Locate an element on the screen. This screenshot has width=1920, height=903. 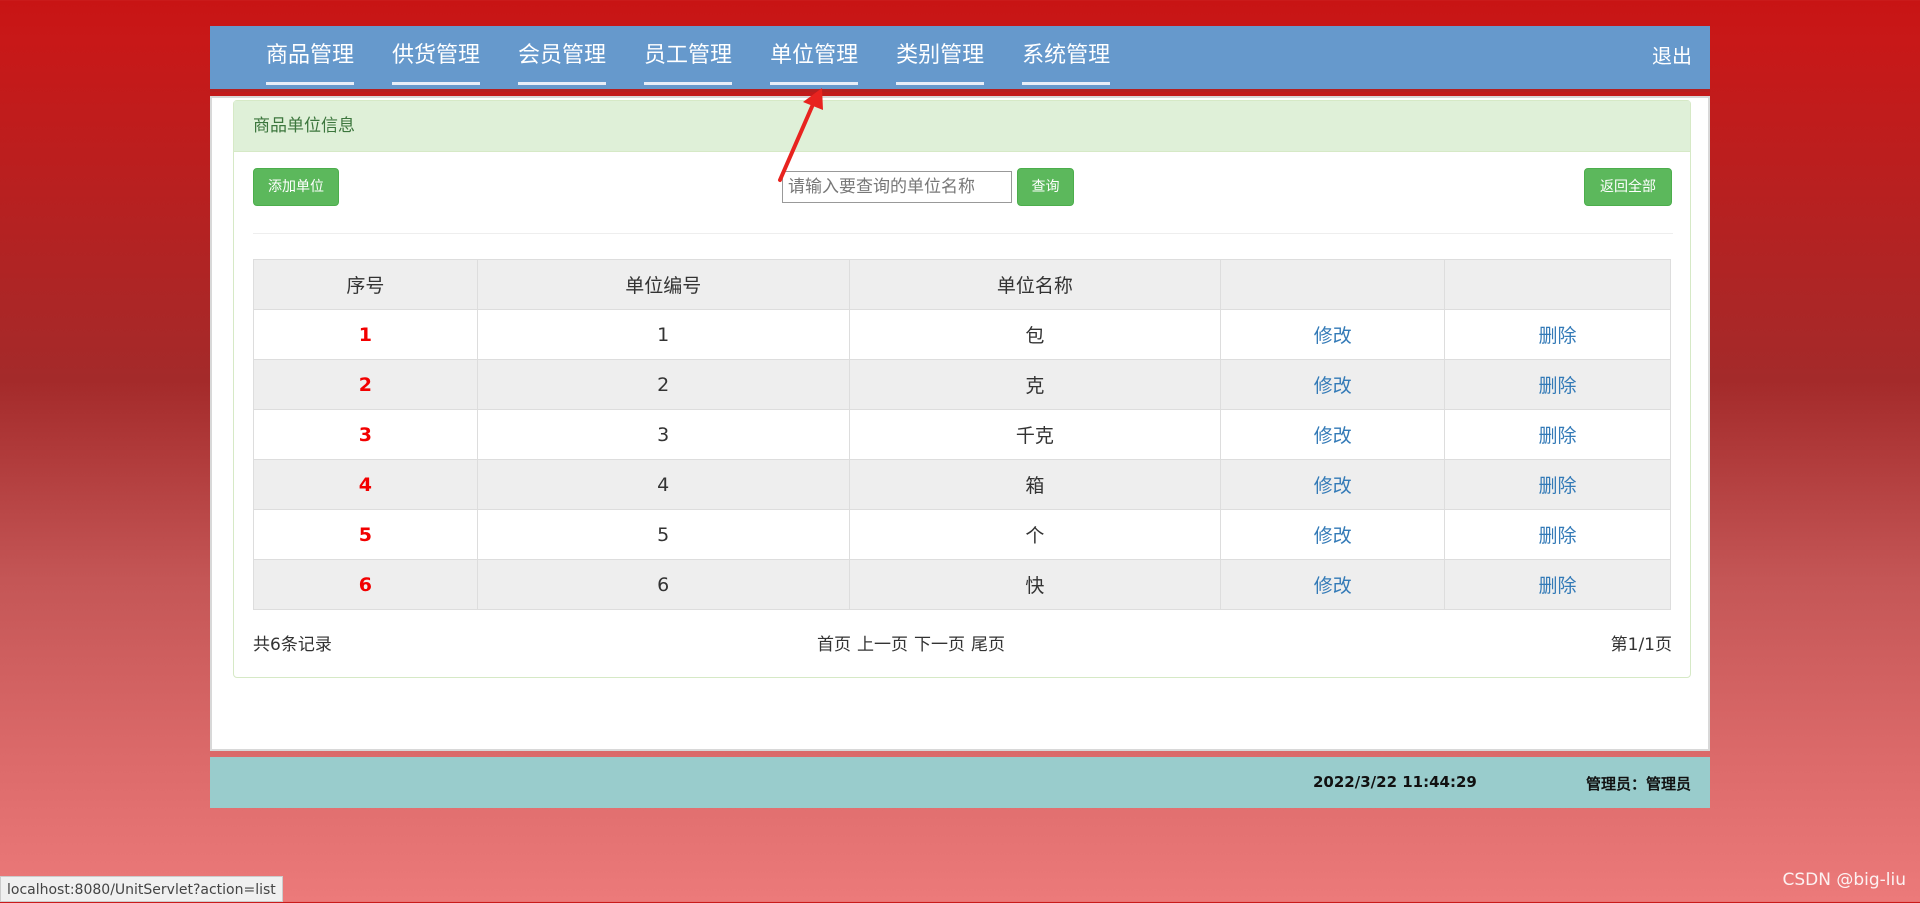
table-row: 3 3 千克 修改 删除 is located at coordinates (962, 434).